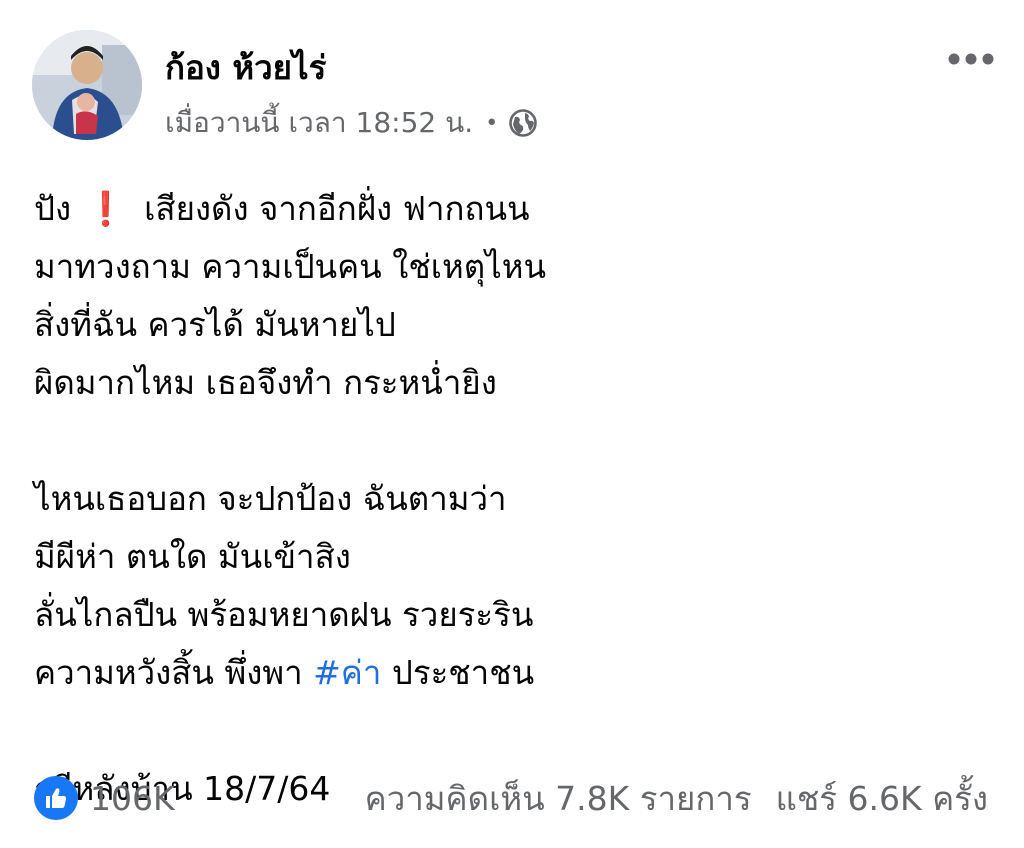 Image resolution: width=1024 pixels, height=848 pixels. I want to click on reaction-count: 106K, so click(132, 798).